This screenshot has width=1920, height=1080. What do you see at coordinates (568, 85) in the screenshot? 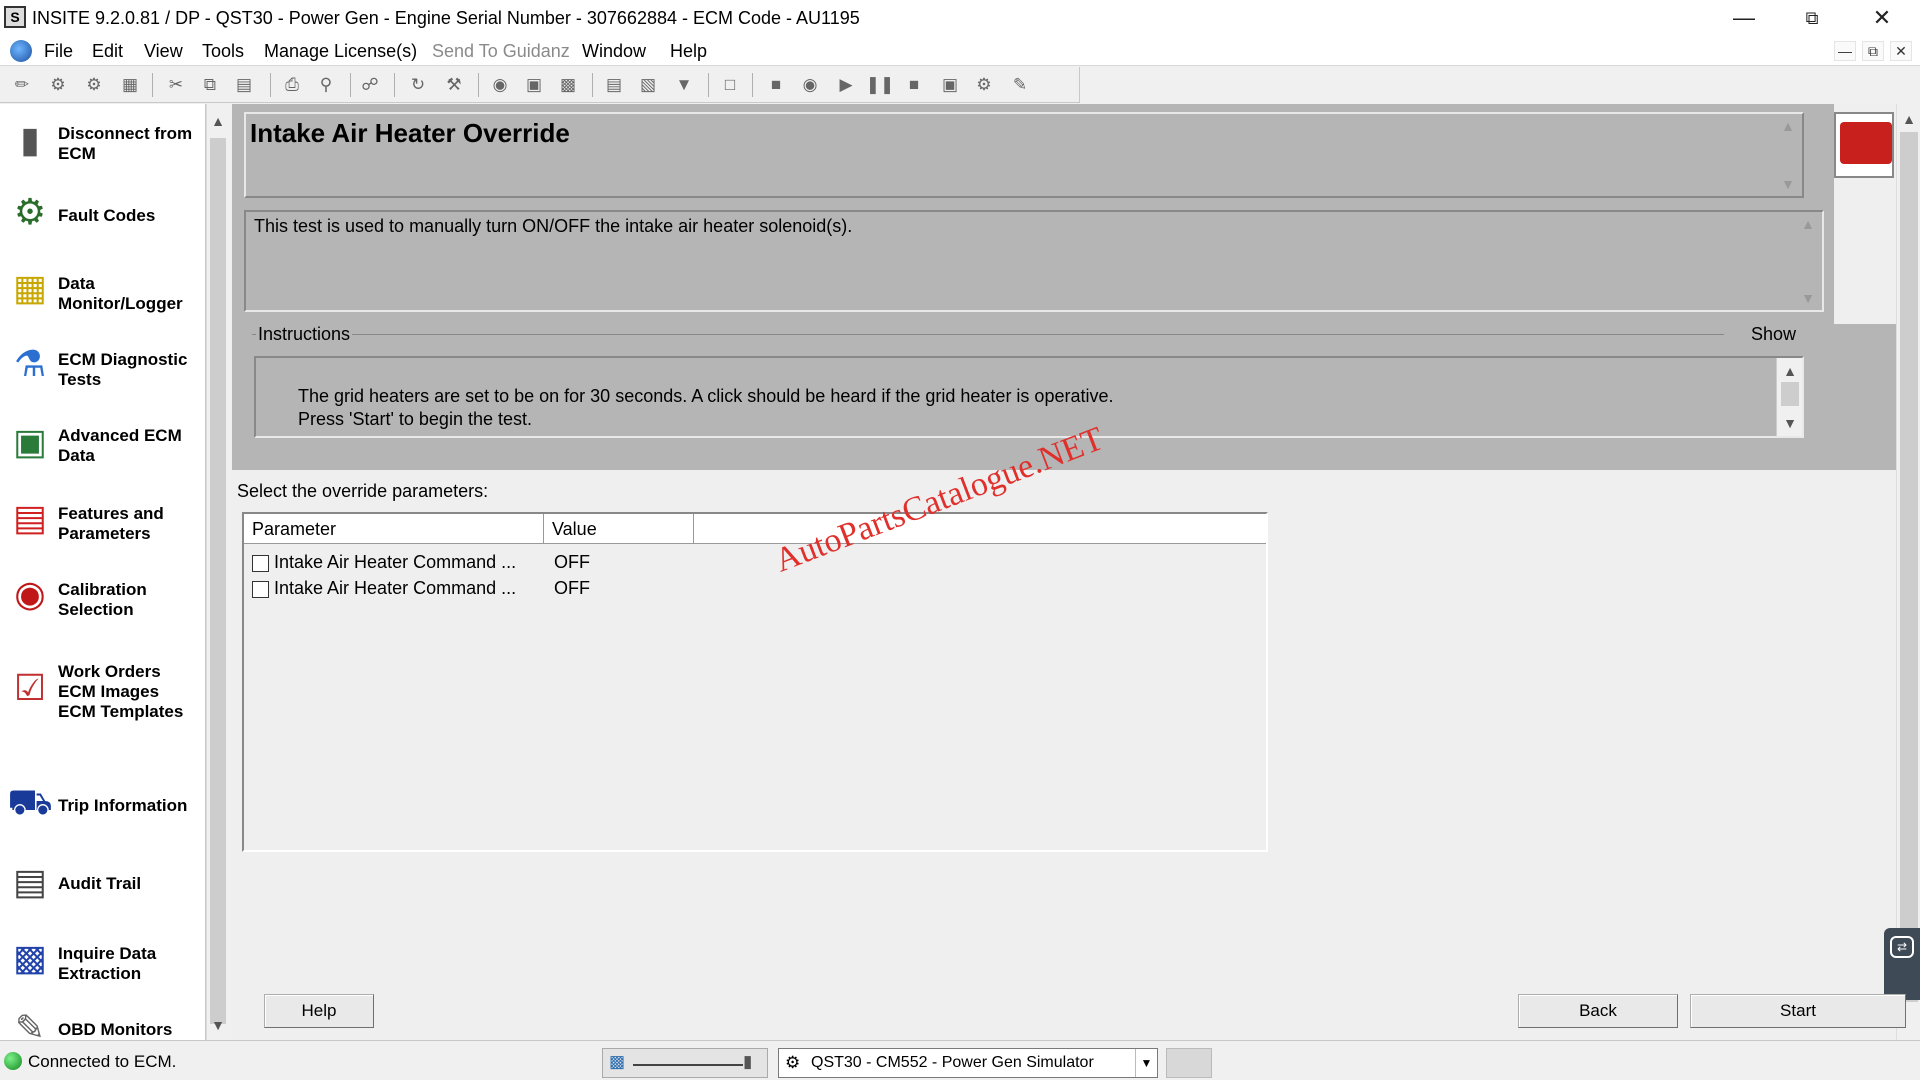
I see `engine-icon: ▩` at bounding box center [568, 85].